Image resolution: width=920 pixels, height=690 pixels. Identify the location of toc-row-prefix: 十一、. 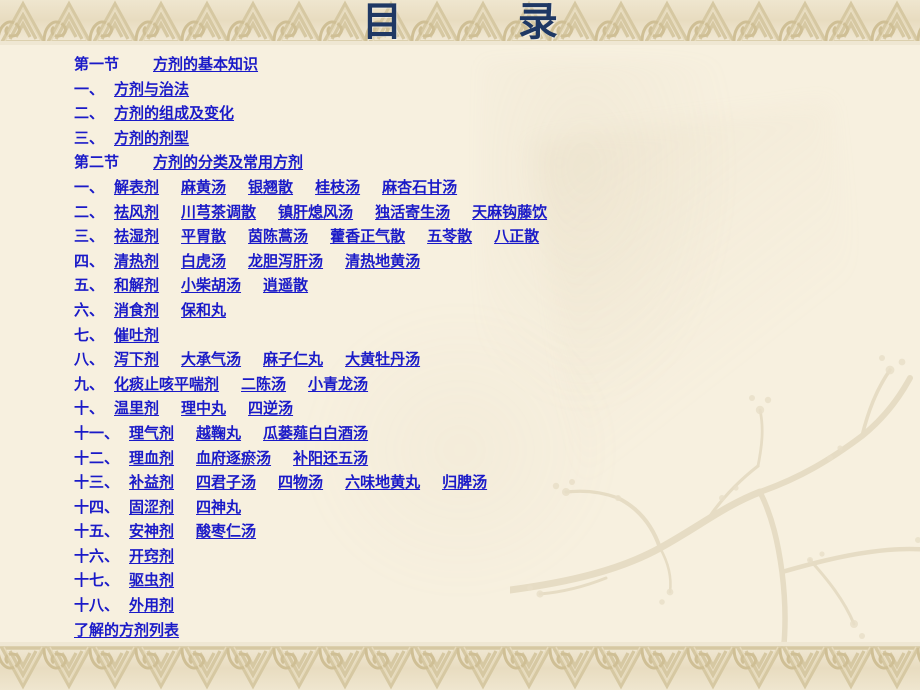
(97, 432).